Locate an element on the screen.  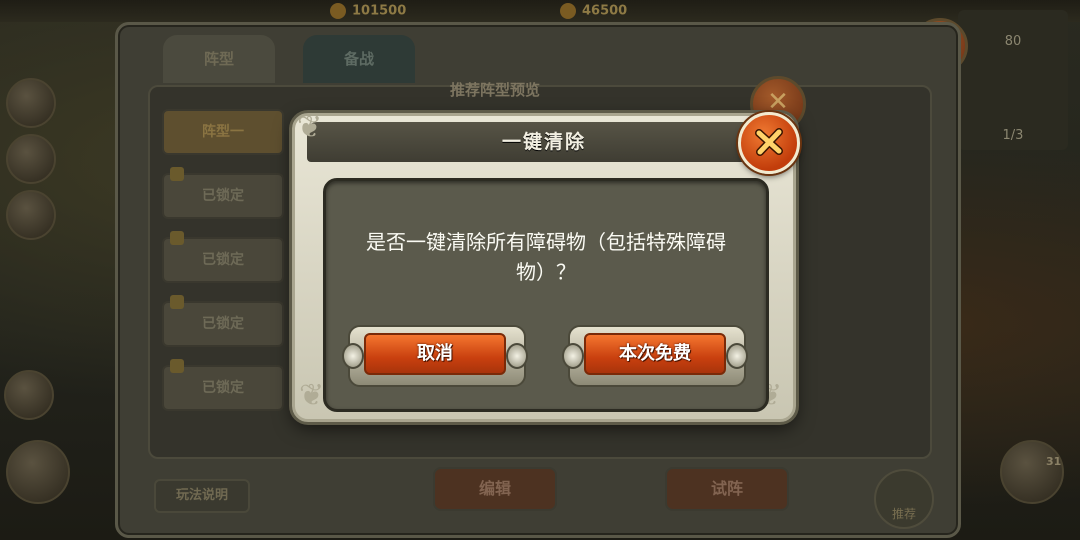
cancel-button-label: 取消 is located at coordinates (435, 354).